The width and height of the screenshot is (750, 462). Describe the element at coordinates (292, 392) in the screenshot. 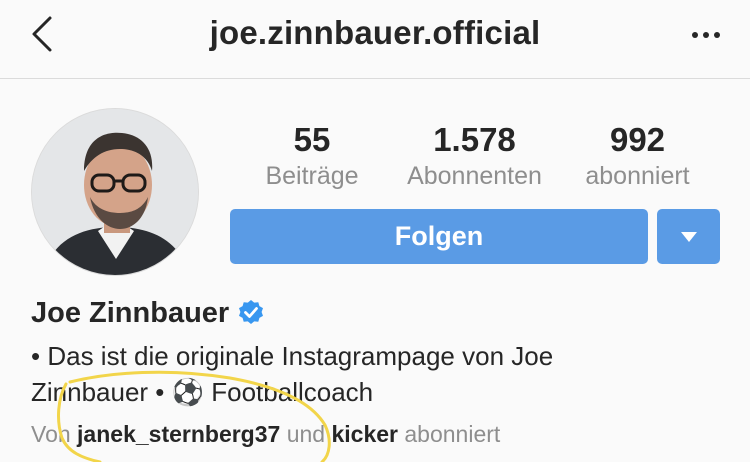

I see `bio-line-2-end: Footballcoach` at that location.